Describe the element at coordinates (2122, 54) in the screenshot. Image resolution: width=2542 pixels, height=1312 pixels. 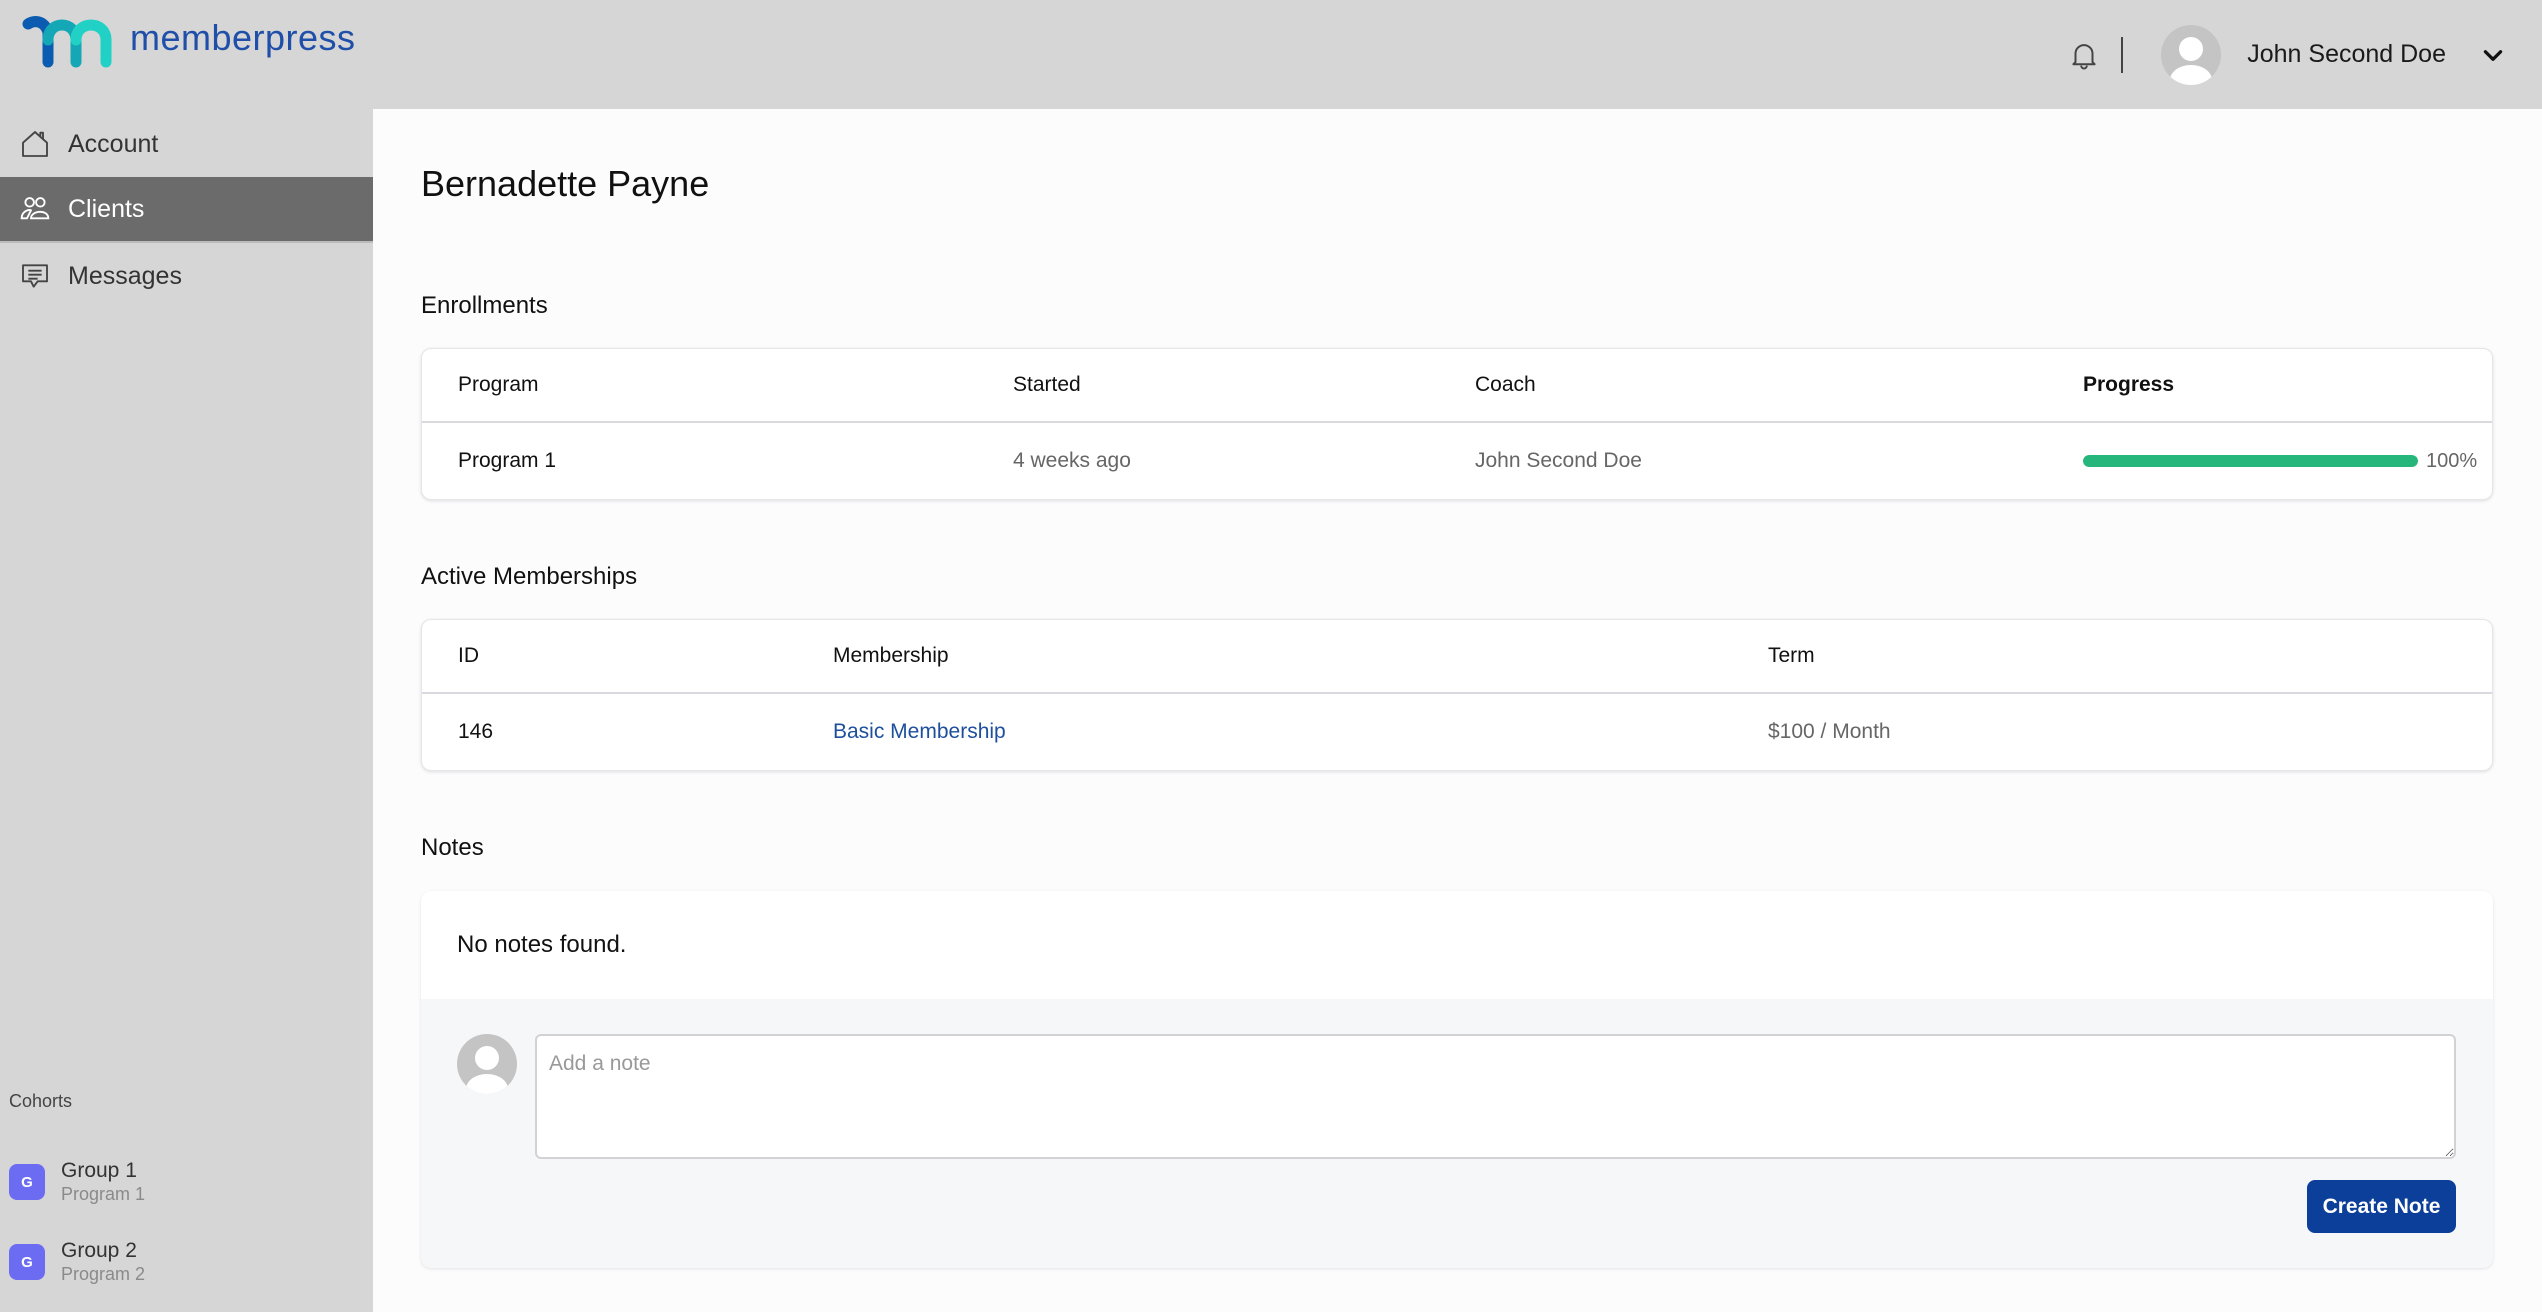
I see `header-divider` at that location.